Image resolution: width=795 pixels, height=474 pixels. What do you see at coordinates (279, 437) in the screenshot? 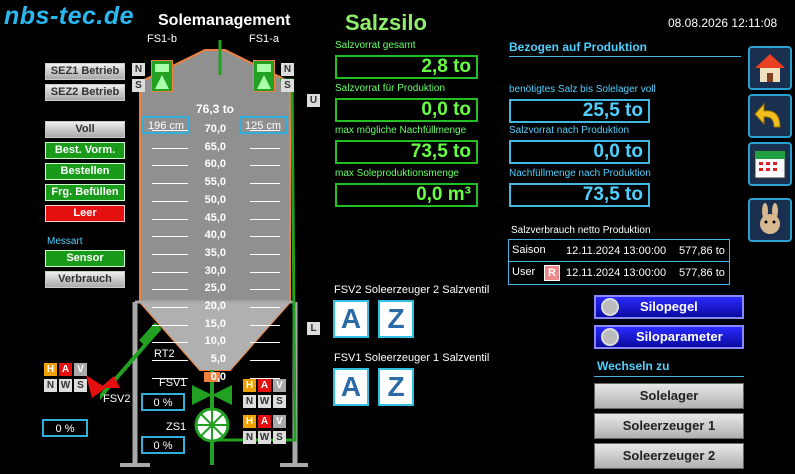
I see `zs1-s-button: S` at bounding box center [279, 437].